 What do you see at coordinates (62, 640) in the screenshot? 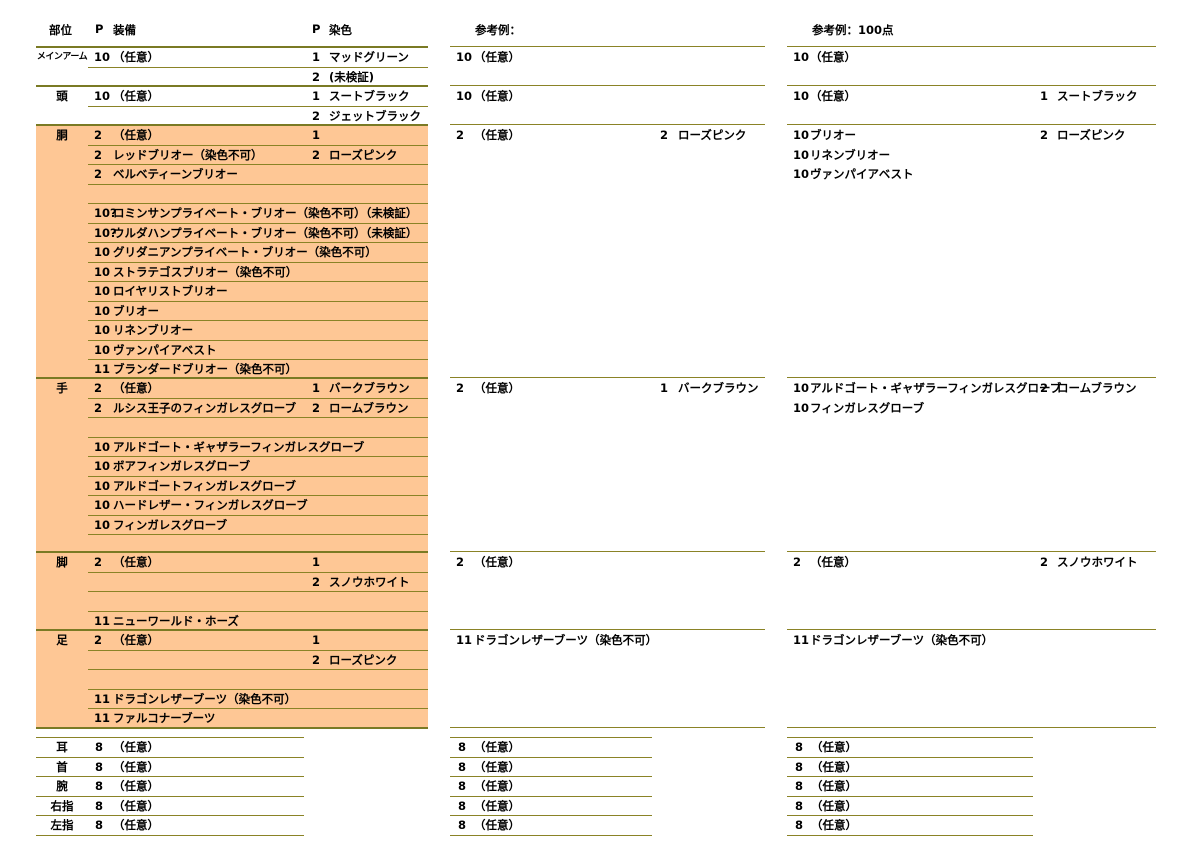
I see `slot-label: 足` at bounding box center [62, 640].